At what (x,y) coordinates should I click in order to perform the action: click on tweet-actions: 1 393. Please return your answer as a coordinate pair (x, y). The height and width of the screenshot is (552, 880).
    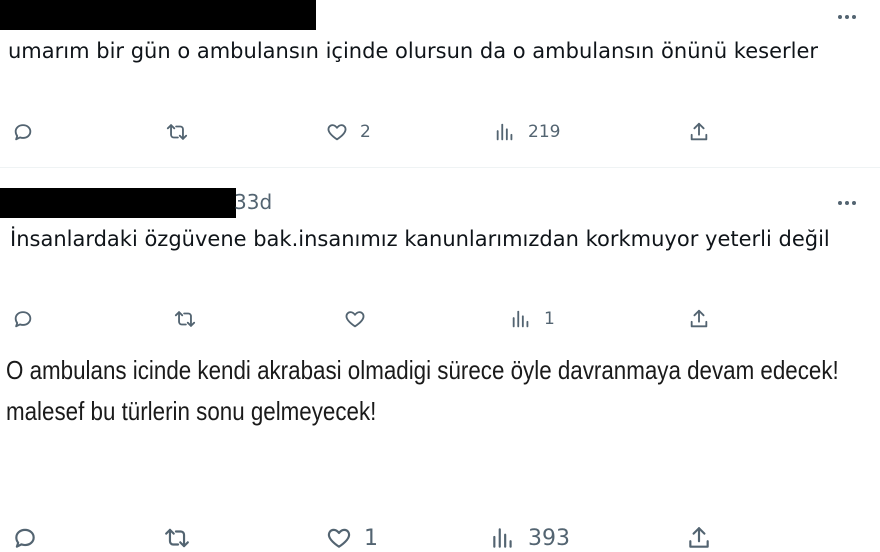
    Looking at the image, I should click on (440, 538).